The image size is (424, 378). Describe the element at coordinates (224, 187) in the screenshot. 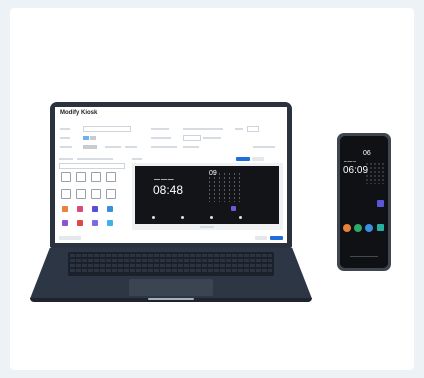

I see `calendar-grid` at that location.